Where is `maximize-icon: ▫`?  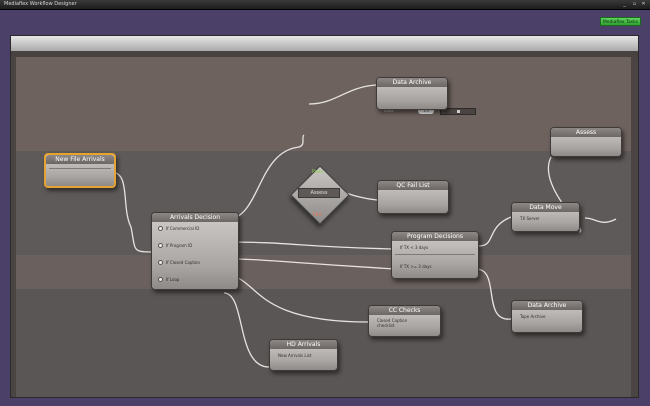
maximize-icon: ▫ is located at coordinates (634, 4).